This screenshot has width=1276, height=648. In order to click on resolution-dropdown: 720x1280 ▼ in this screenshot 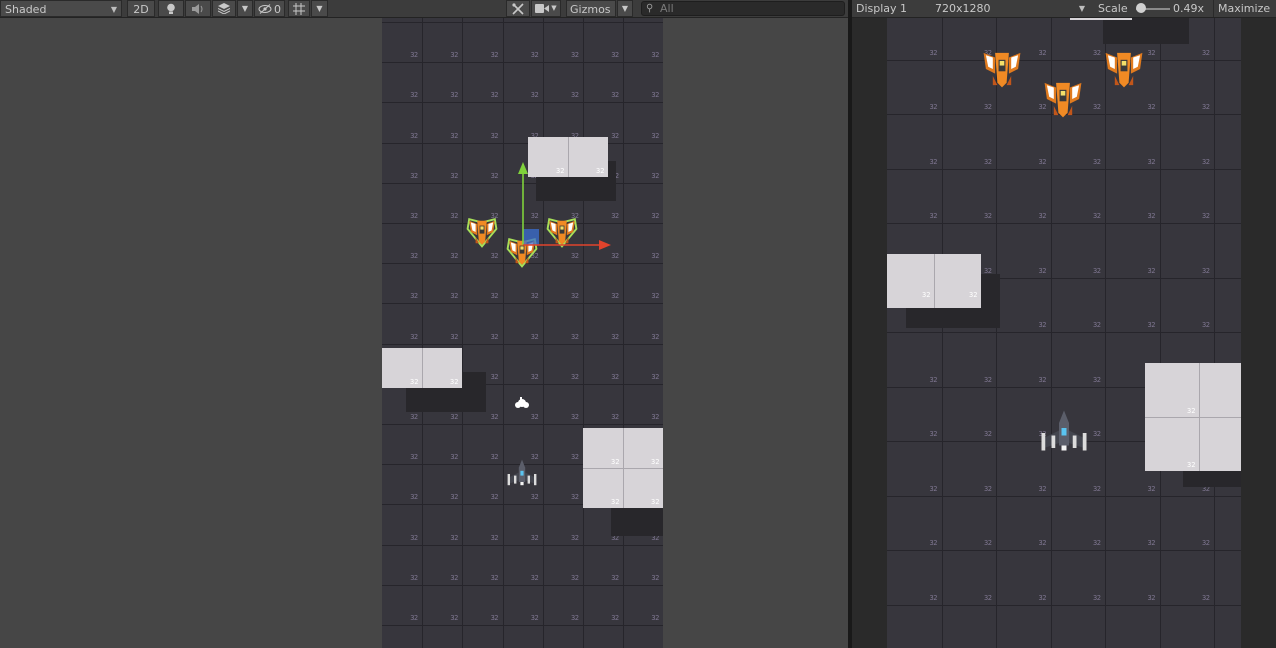, I will do `click(1013, 8)`.